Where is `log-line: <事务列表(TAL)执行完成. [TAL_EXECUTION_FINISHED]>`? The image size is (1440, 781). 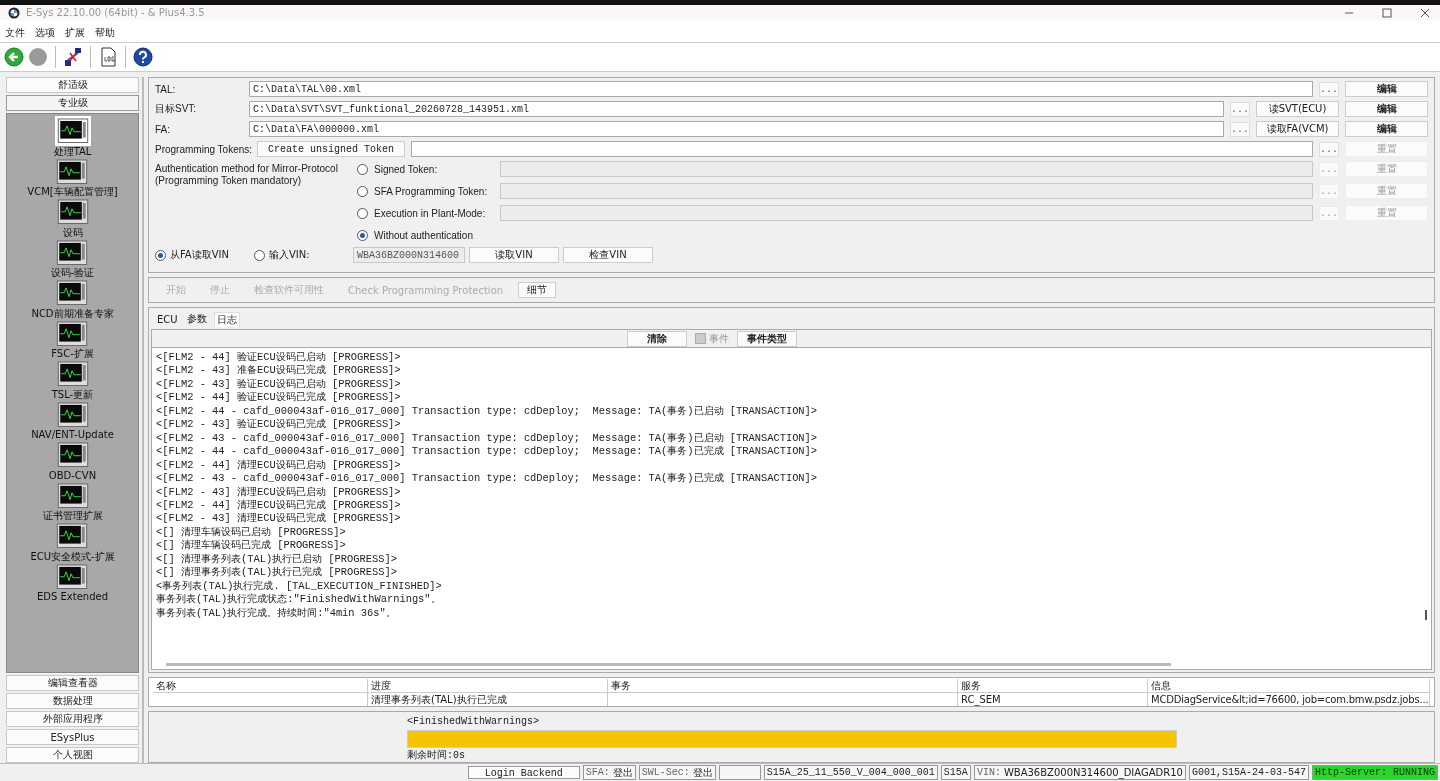
log-line: <事务列表(TAL)执行完成. [TAL_EXECUTION_FINISHED]> is located at coordinates (299, 586).